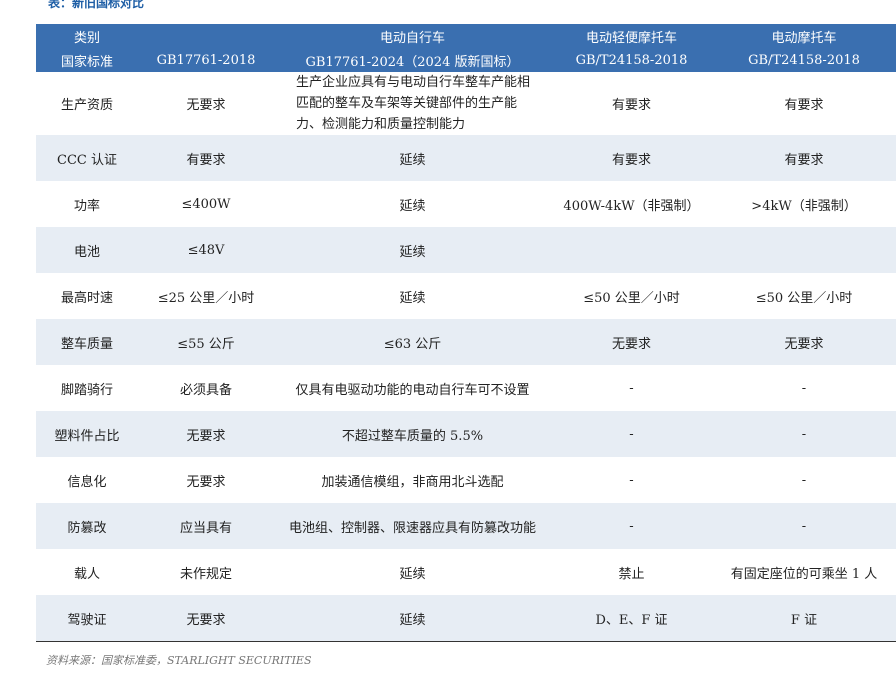 The height and width of the screenshot is (680, 896). I want to click on table-row: 电池 ≤48V 延续, so click(466, 250).